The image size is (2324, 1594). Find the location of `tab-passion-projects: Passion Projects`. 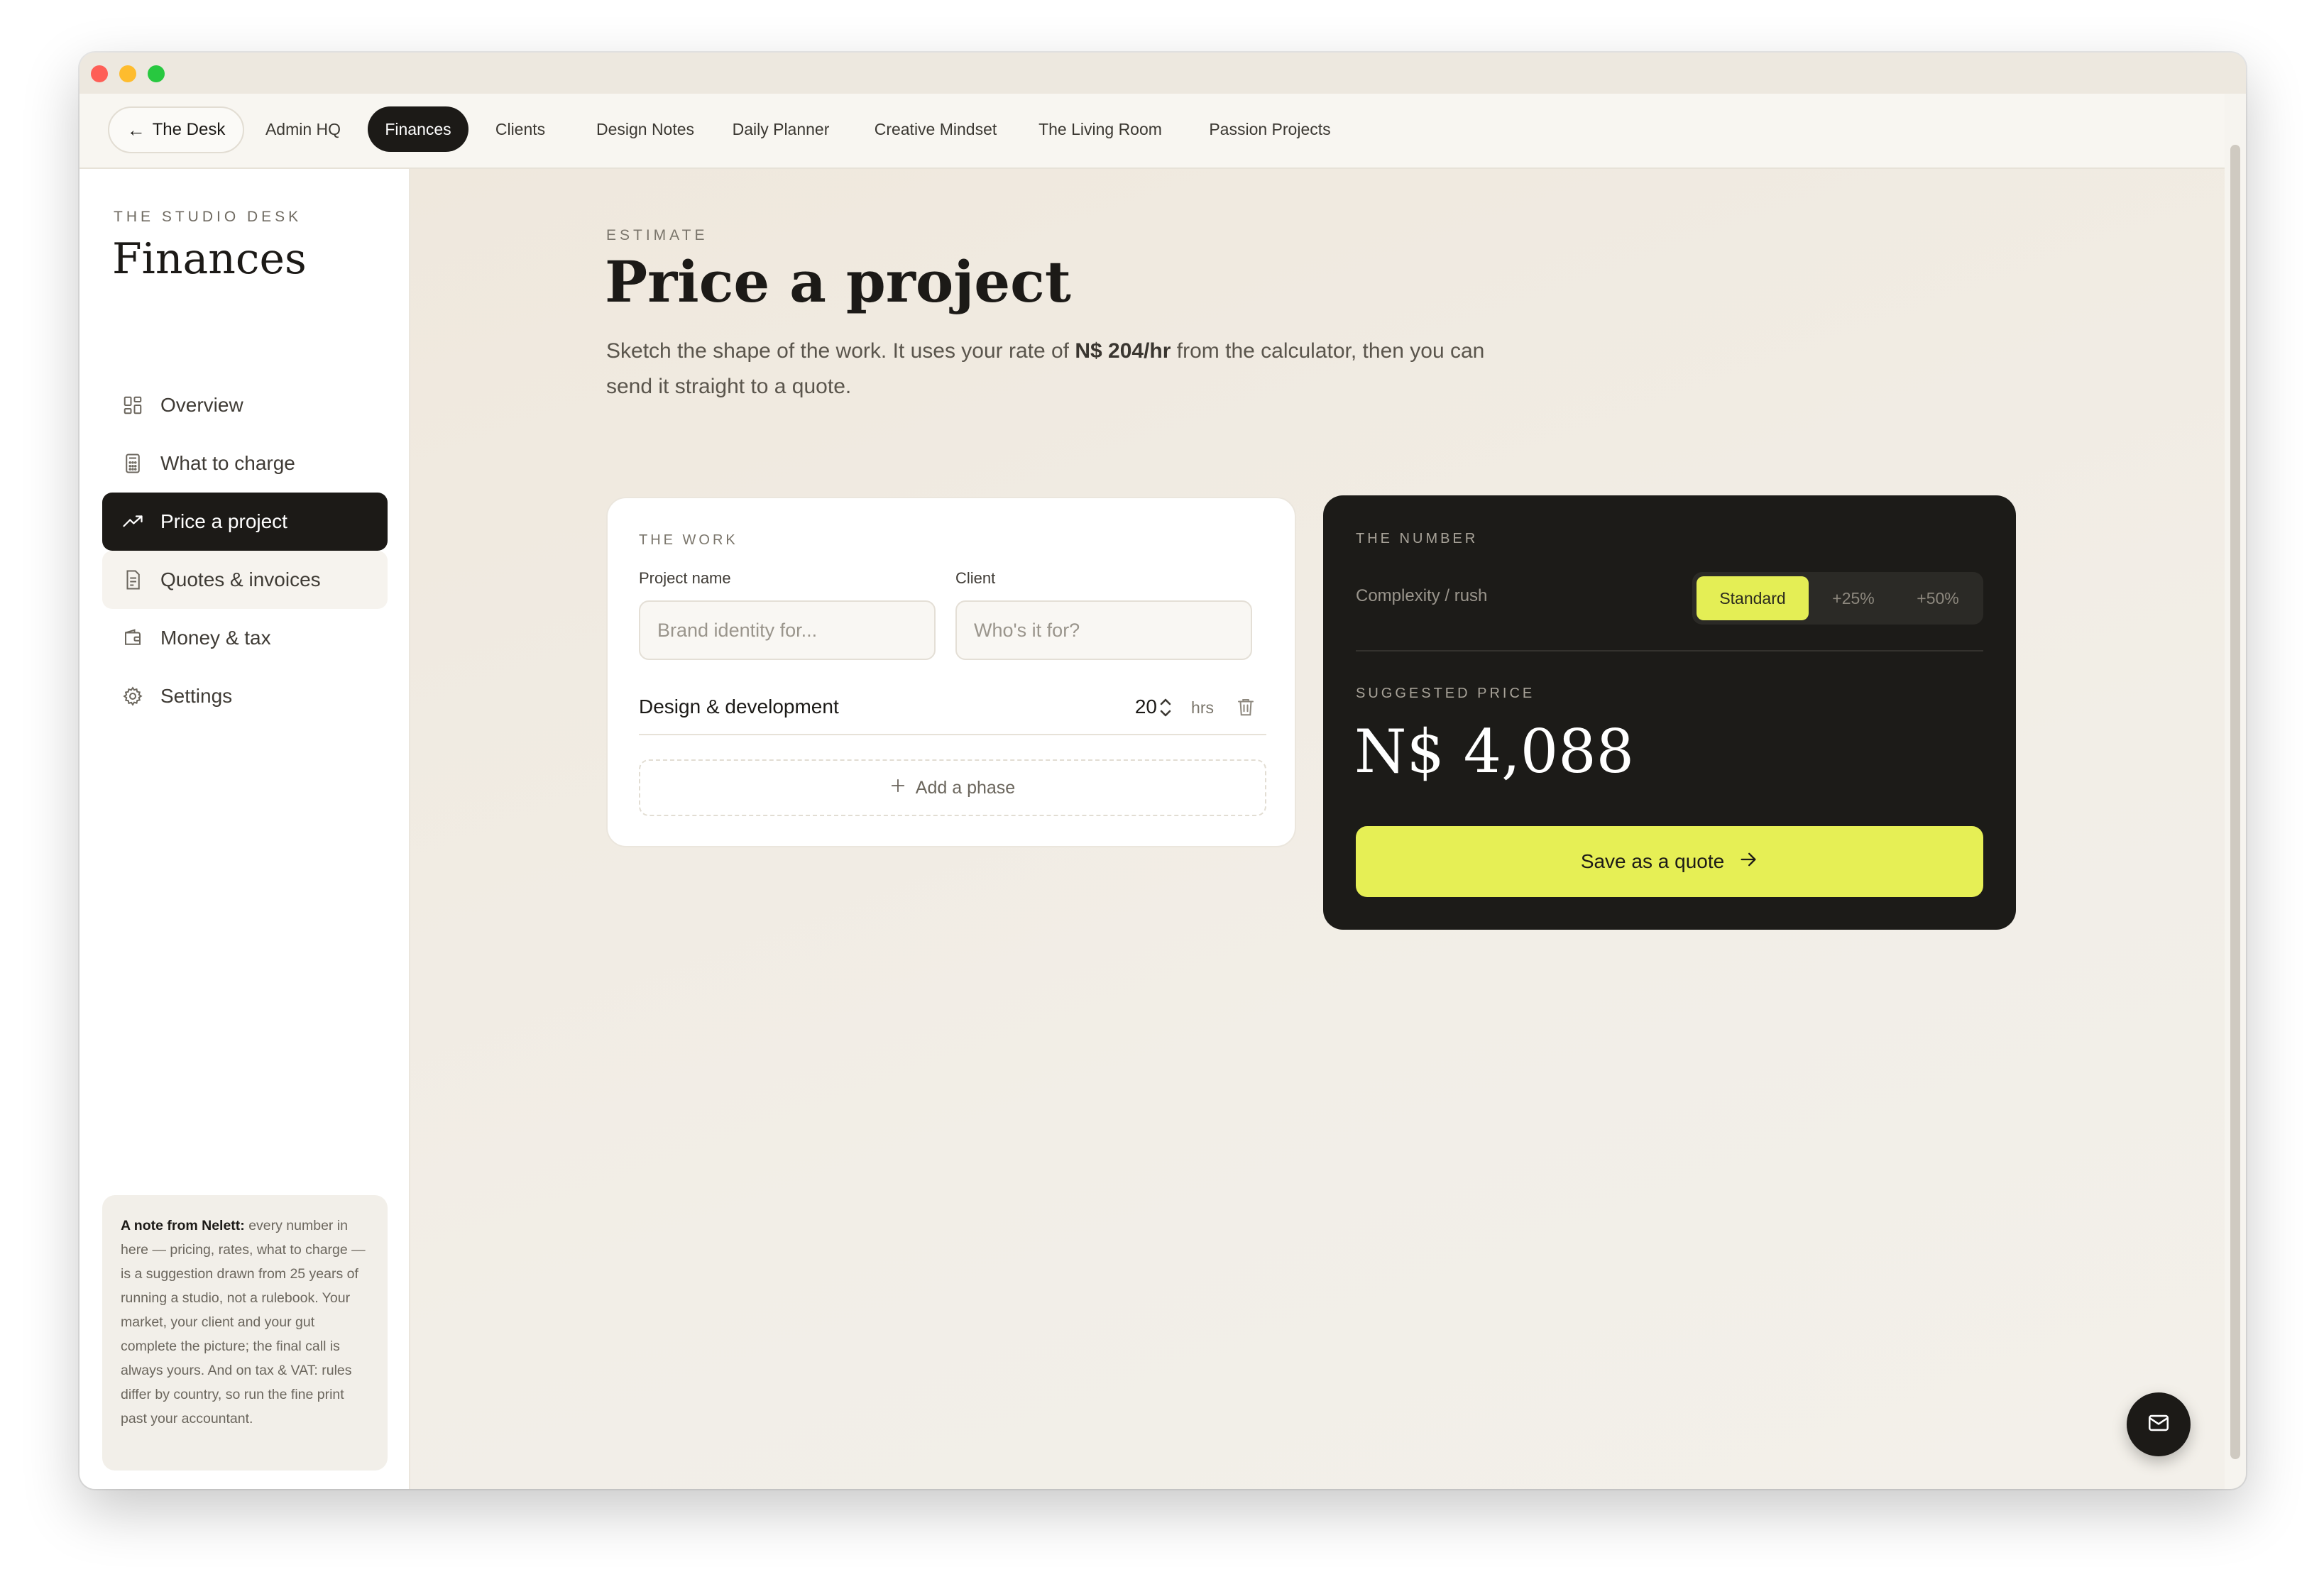

tab-passion-projects: Passion Projects is located at coordinates (1269, 129).